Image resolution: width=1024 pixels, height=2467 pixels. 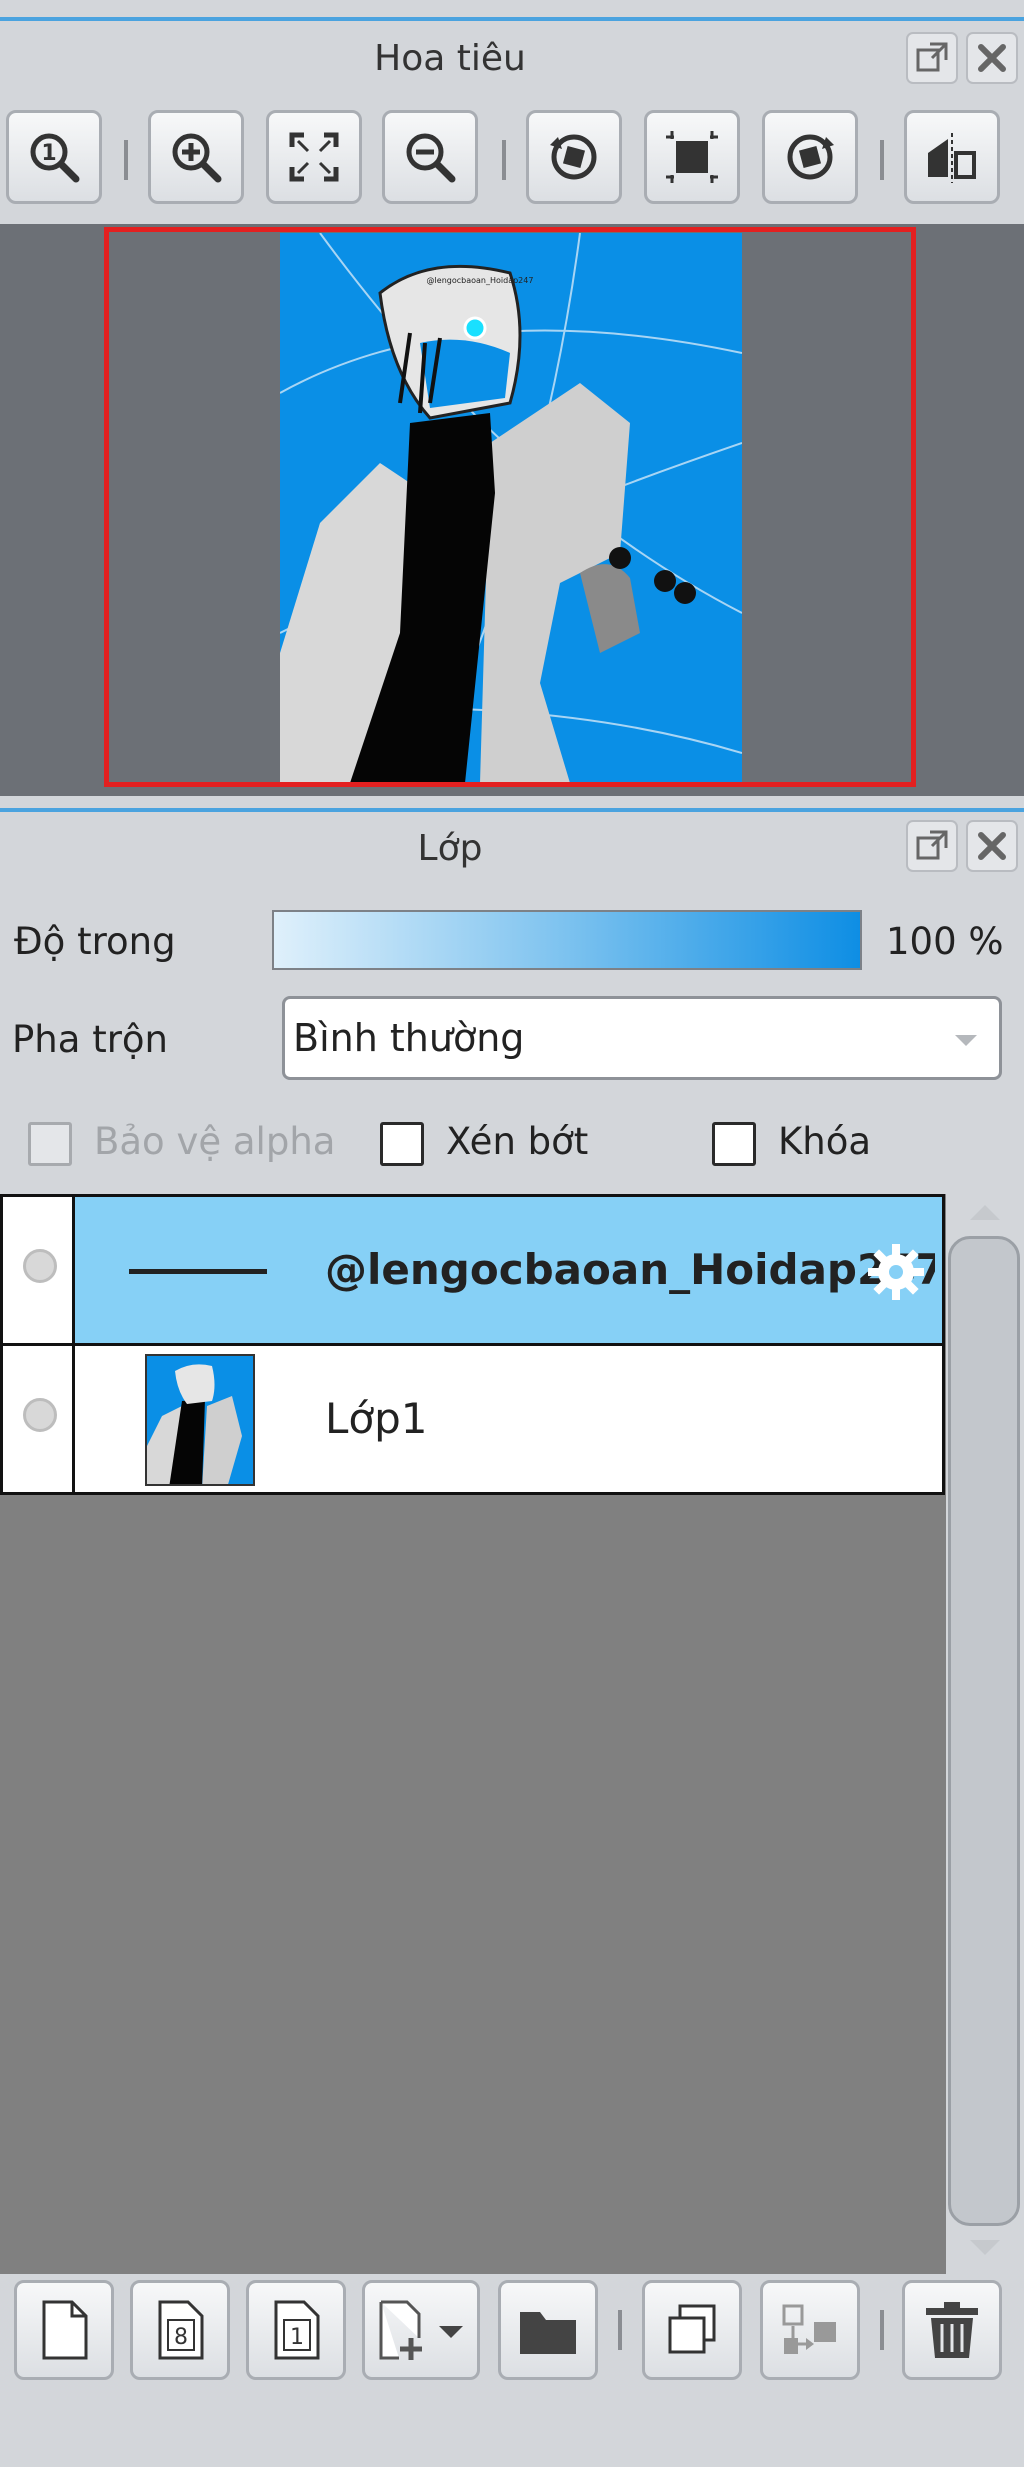 I want to click on svg-text: 8, so click(x=181, y=2337).